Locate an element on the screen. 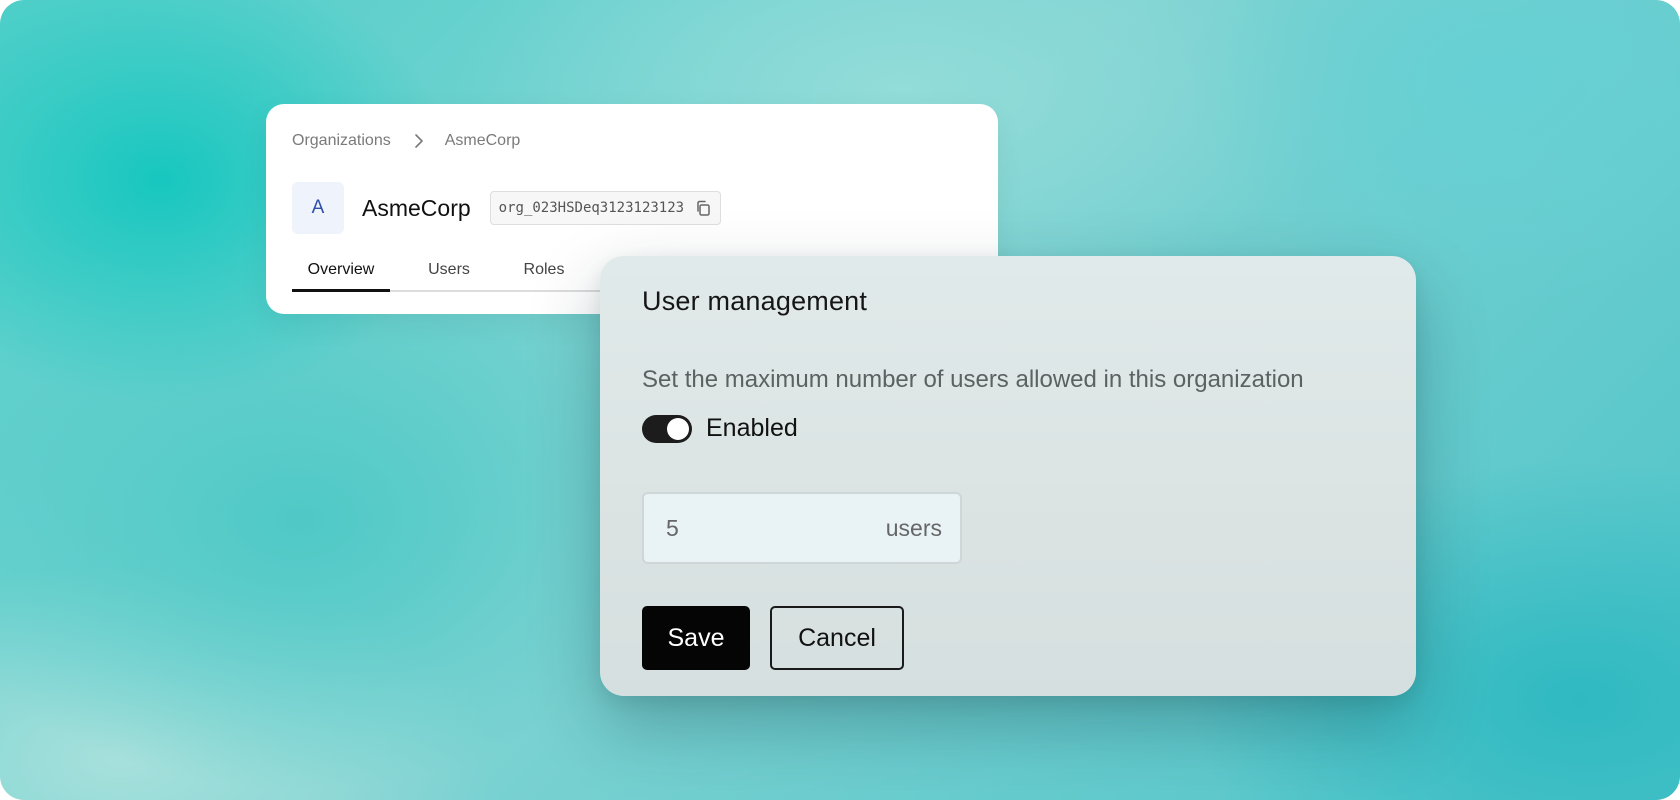 The height and width of the screenshot is (800, 1680). dialog-title: User management is located at coordinates (755, 301).